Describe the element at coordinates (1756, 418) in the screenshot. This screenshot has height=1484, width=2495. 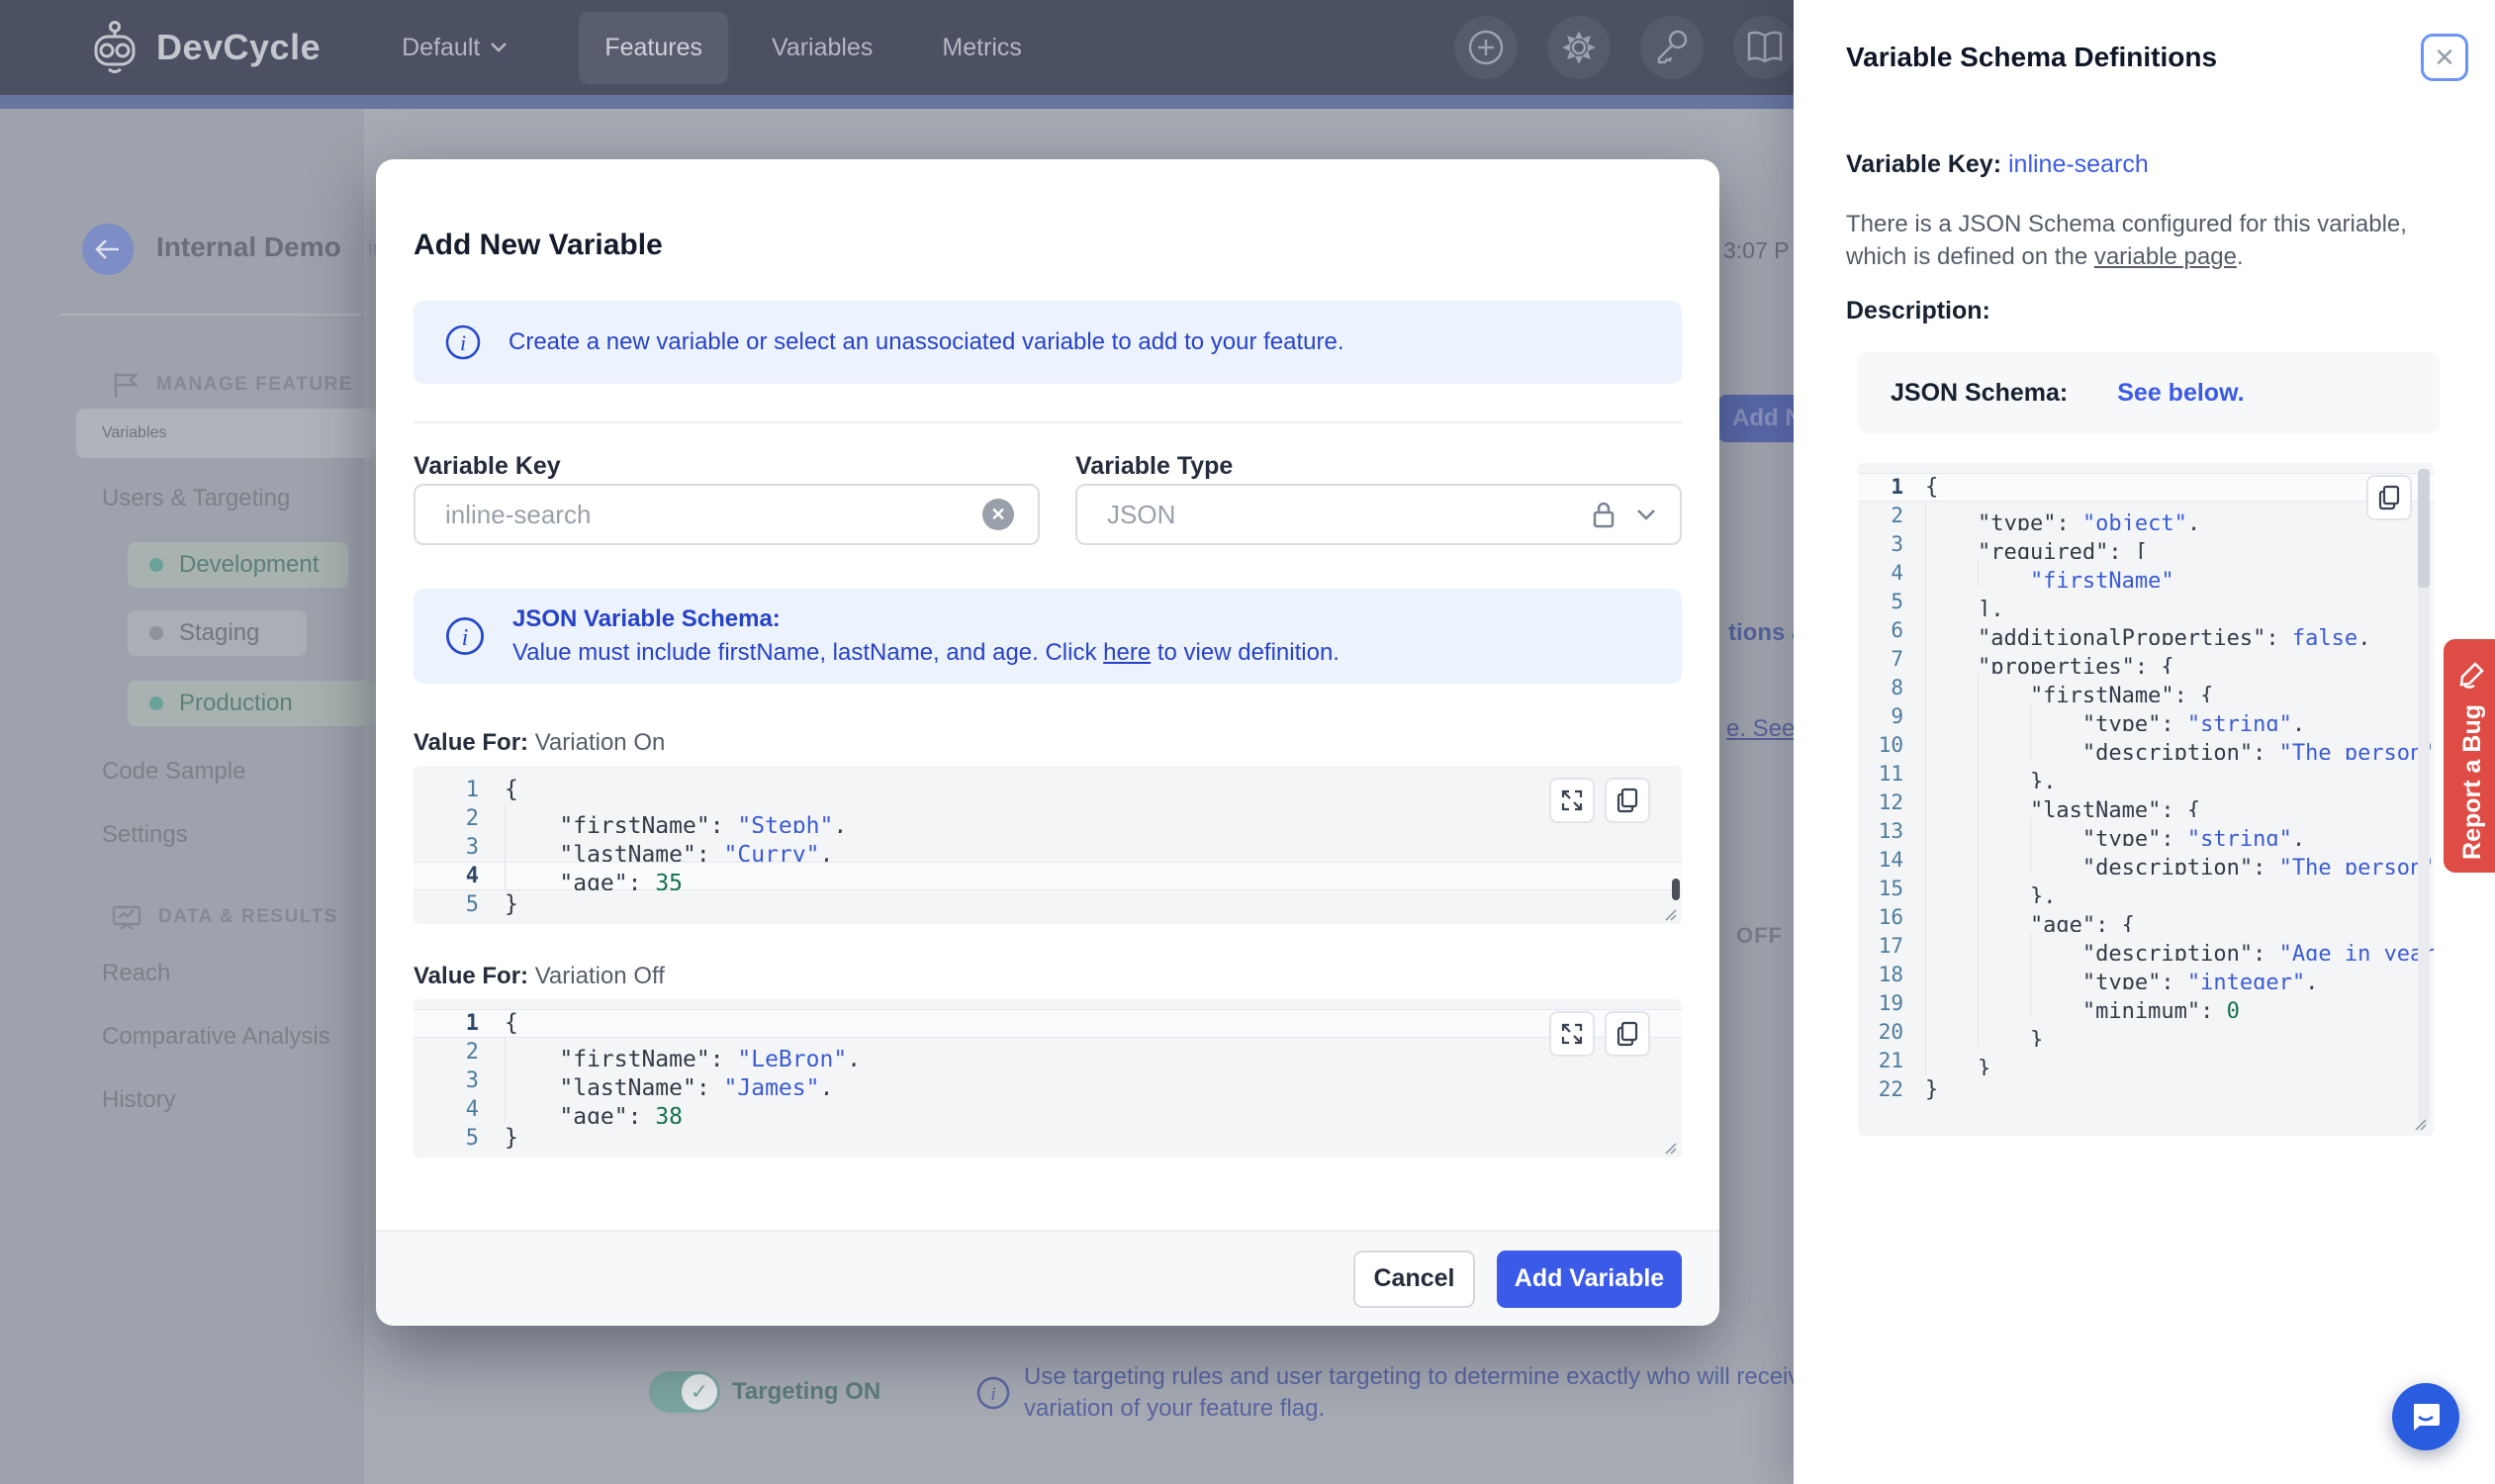
I see `add-new-button-fragment: Add Ne` at that location.